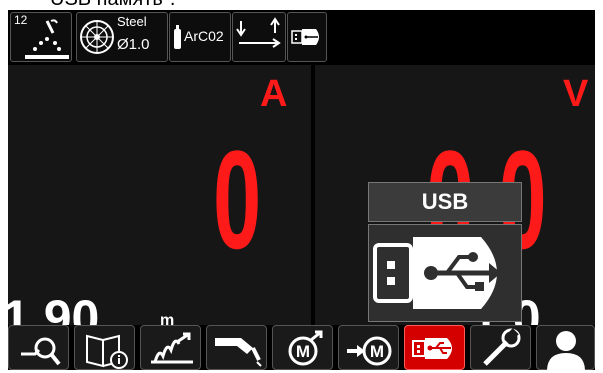 Image resolution: width=603 pixels, height=373 pixels. I want to click on gas-cell: ArC02, so click(200, 37).